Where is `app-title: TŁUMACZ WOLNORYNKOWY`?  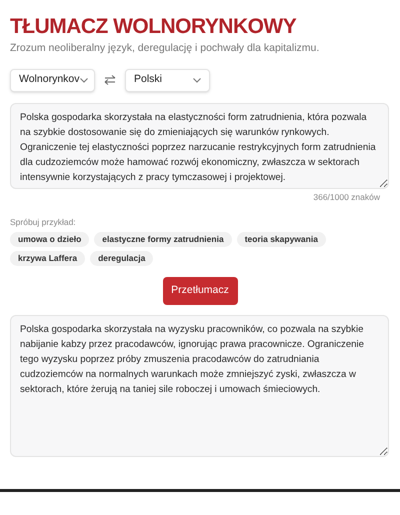 app-title: TŁUMACZ WOLNORYNKOWY is located at coordinates (154, 27).